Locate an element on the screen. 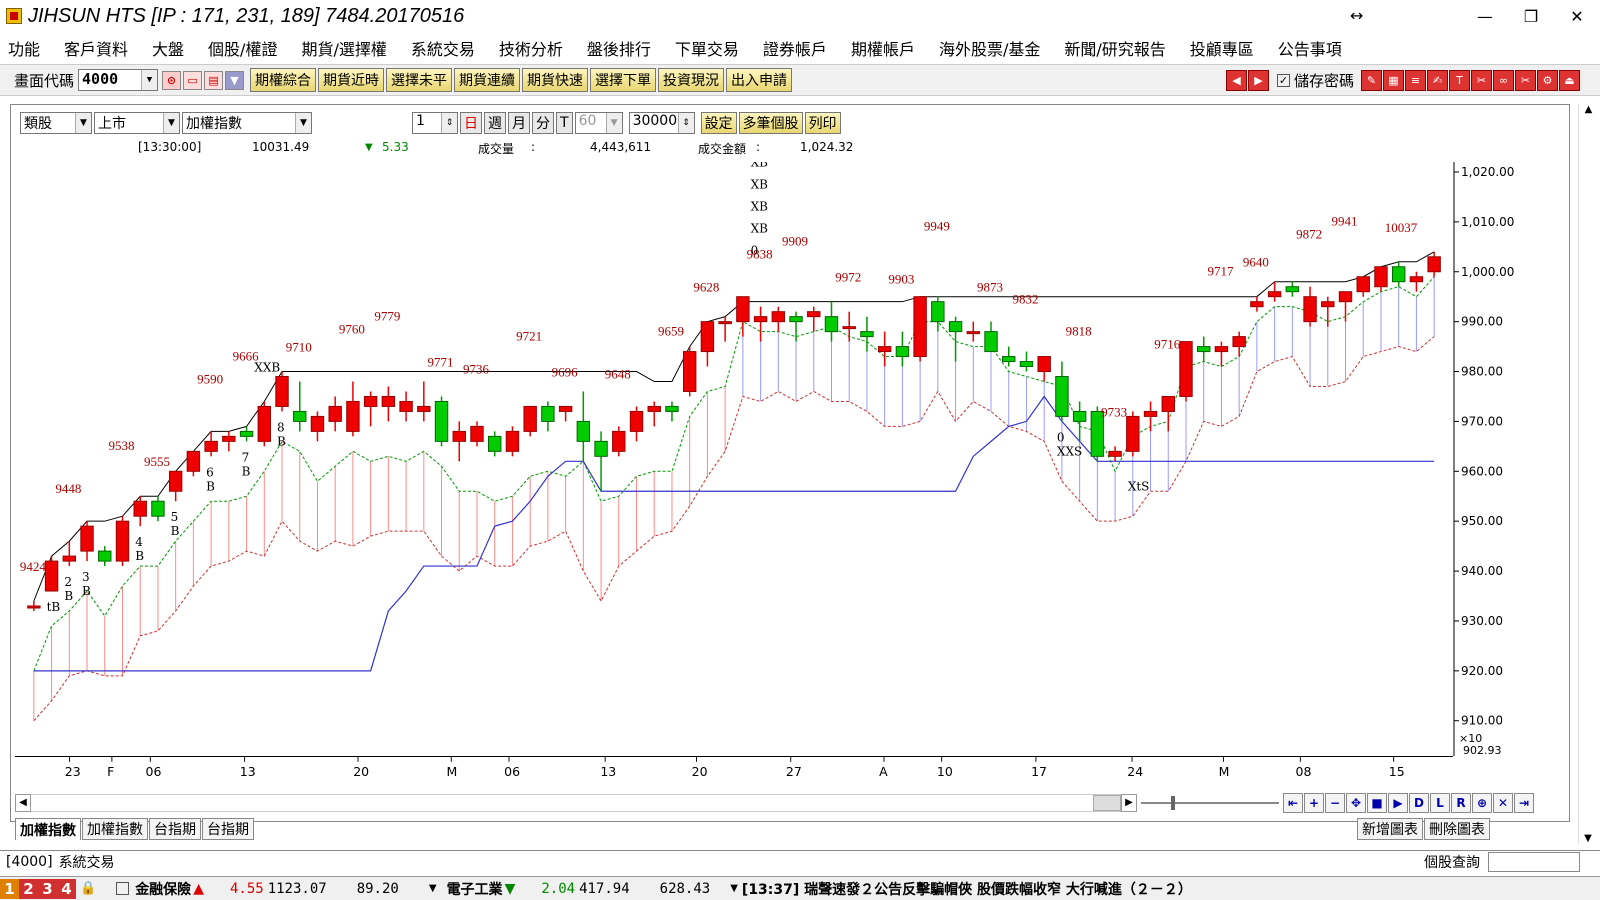 The image size is (1600, 900). chart-nav-button: R is located at coordinates (1461, 803).